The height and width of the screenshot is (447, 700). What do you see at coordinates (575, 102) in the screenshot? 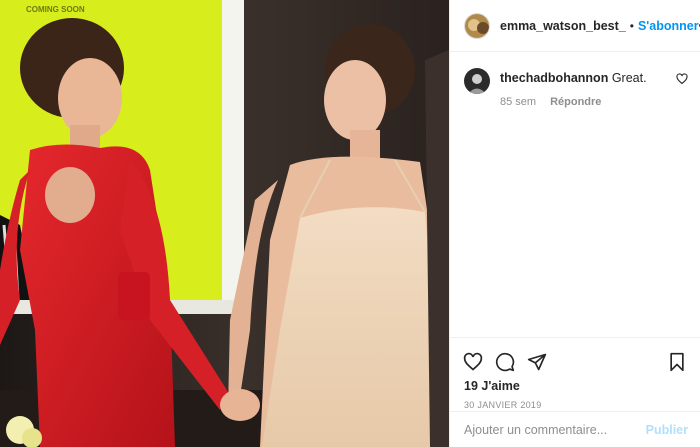
I see `reply-button: Répondre` at bounding box center [575, 102].